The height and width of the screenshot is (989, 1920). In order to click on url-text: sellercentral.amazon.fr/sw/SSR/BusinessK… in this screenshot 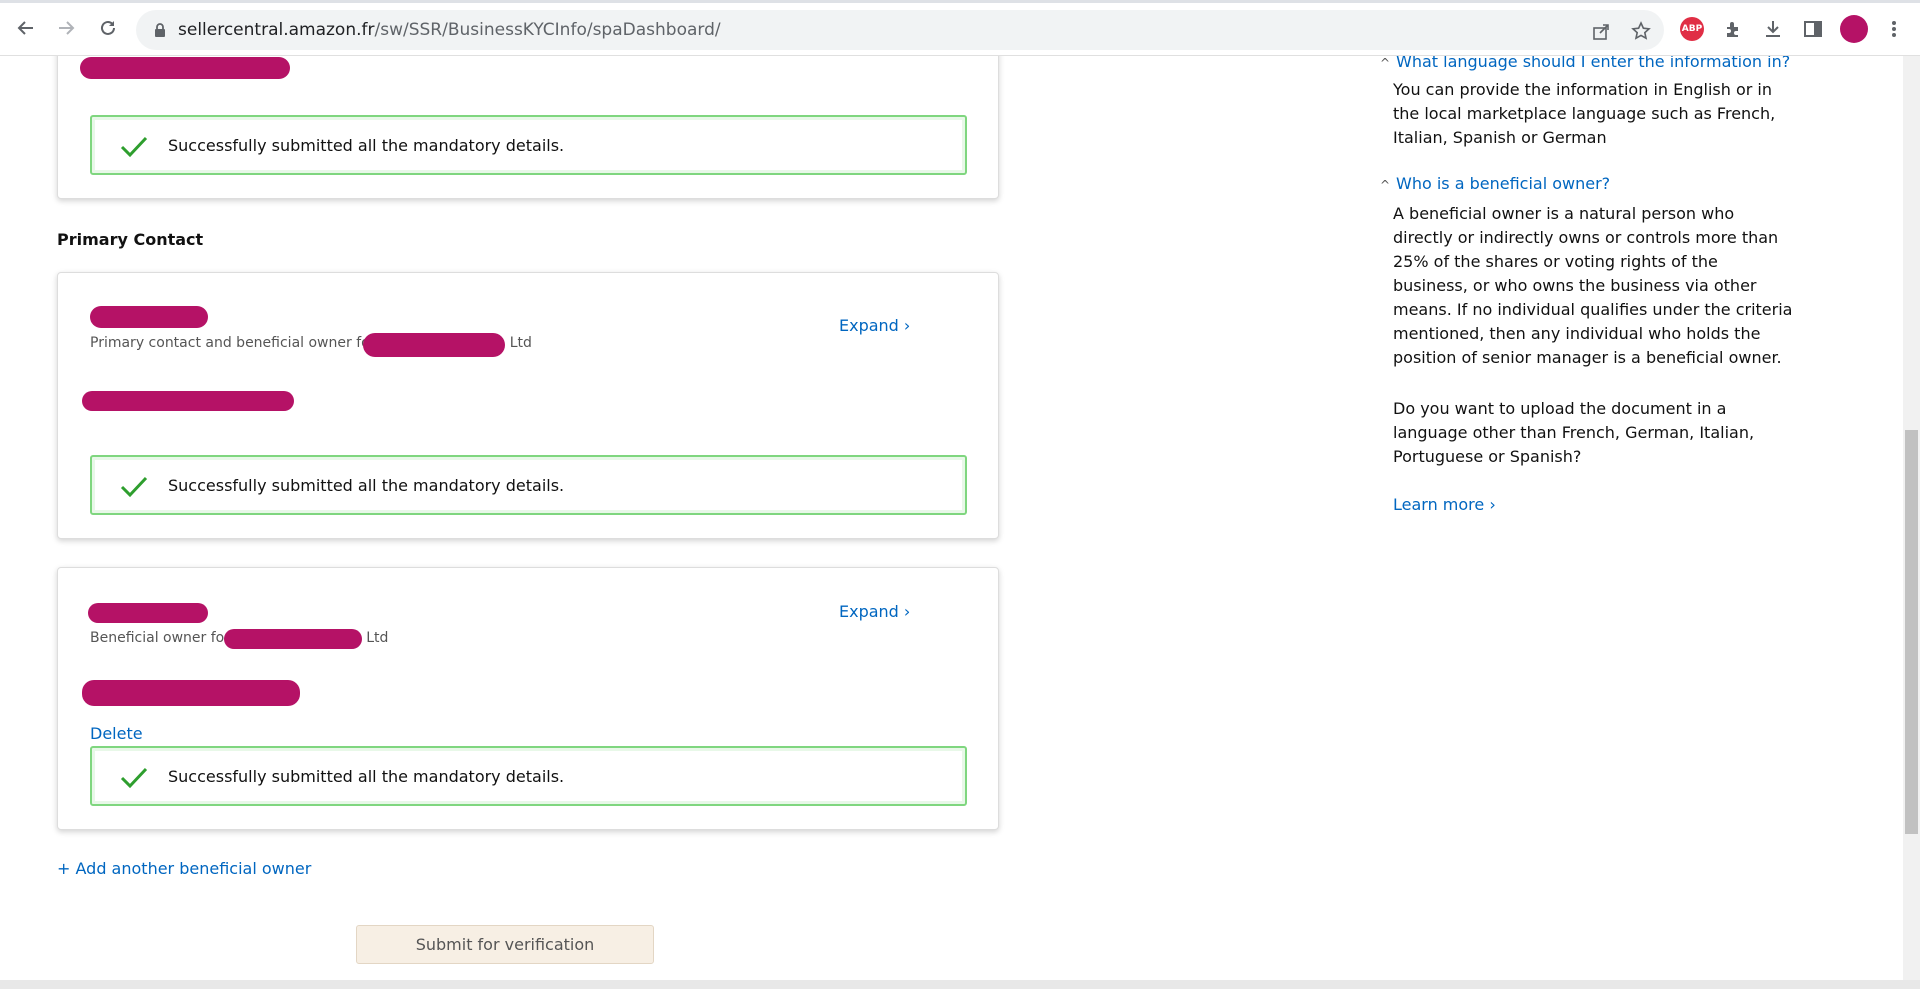, I will do `click(449, 30)`.